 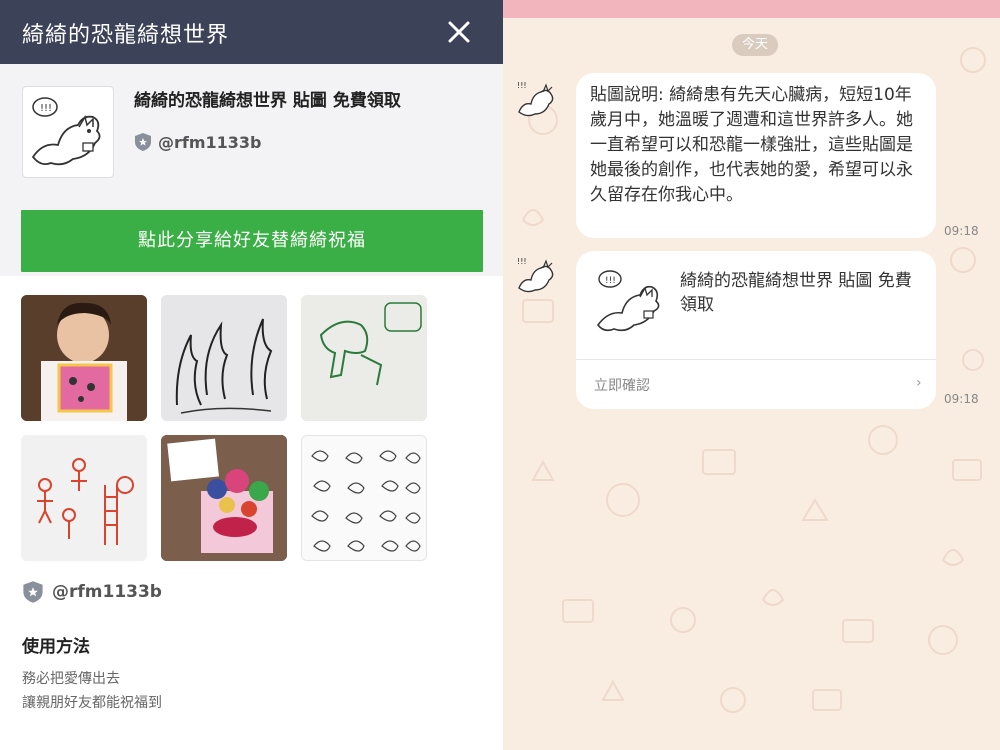 What do you see at coordinates (92, 703) in the screenshot?
I see `usage-line-2: 讓親朋好友都能祝福到` at bounding box center [92, 703].